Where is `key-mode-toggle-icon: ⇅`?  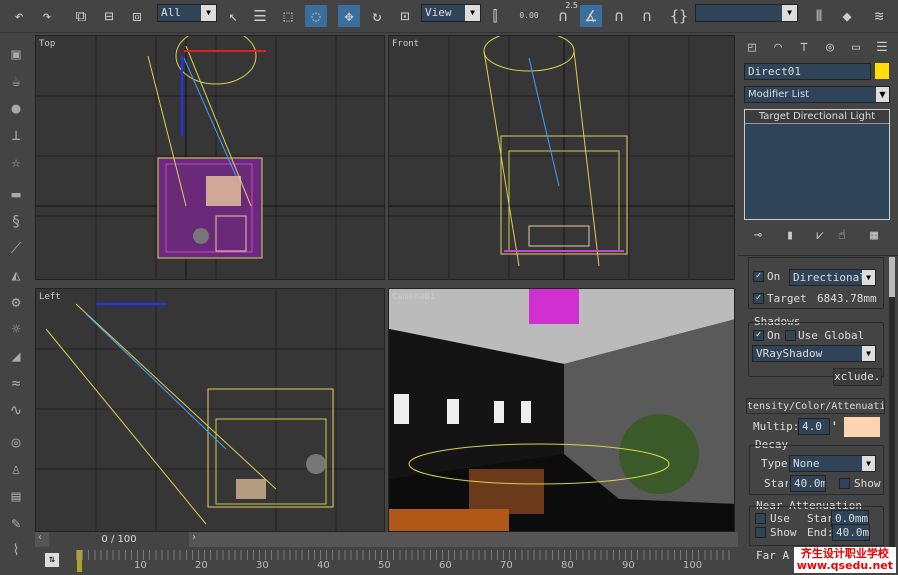 key-mode-toggle-icon: ⇅ is located at coordinates (52, 560).